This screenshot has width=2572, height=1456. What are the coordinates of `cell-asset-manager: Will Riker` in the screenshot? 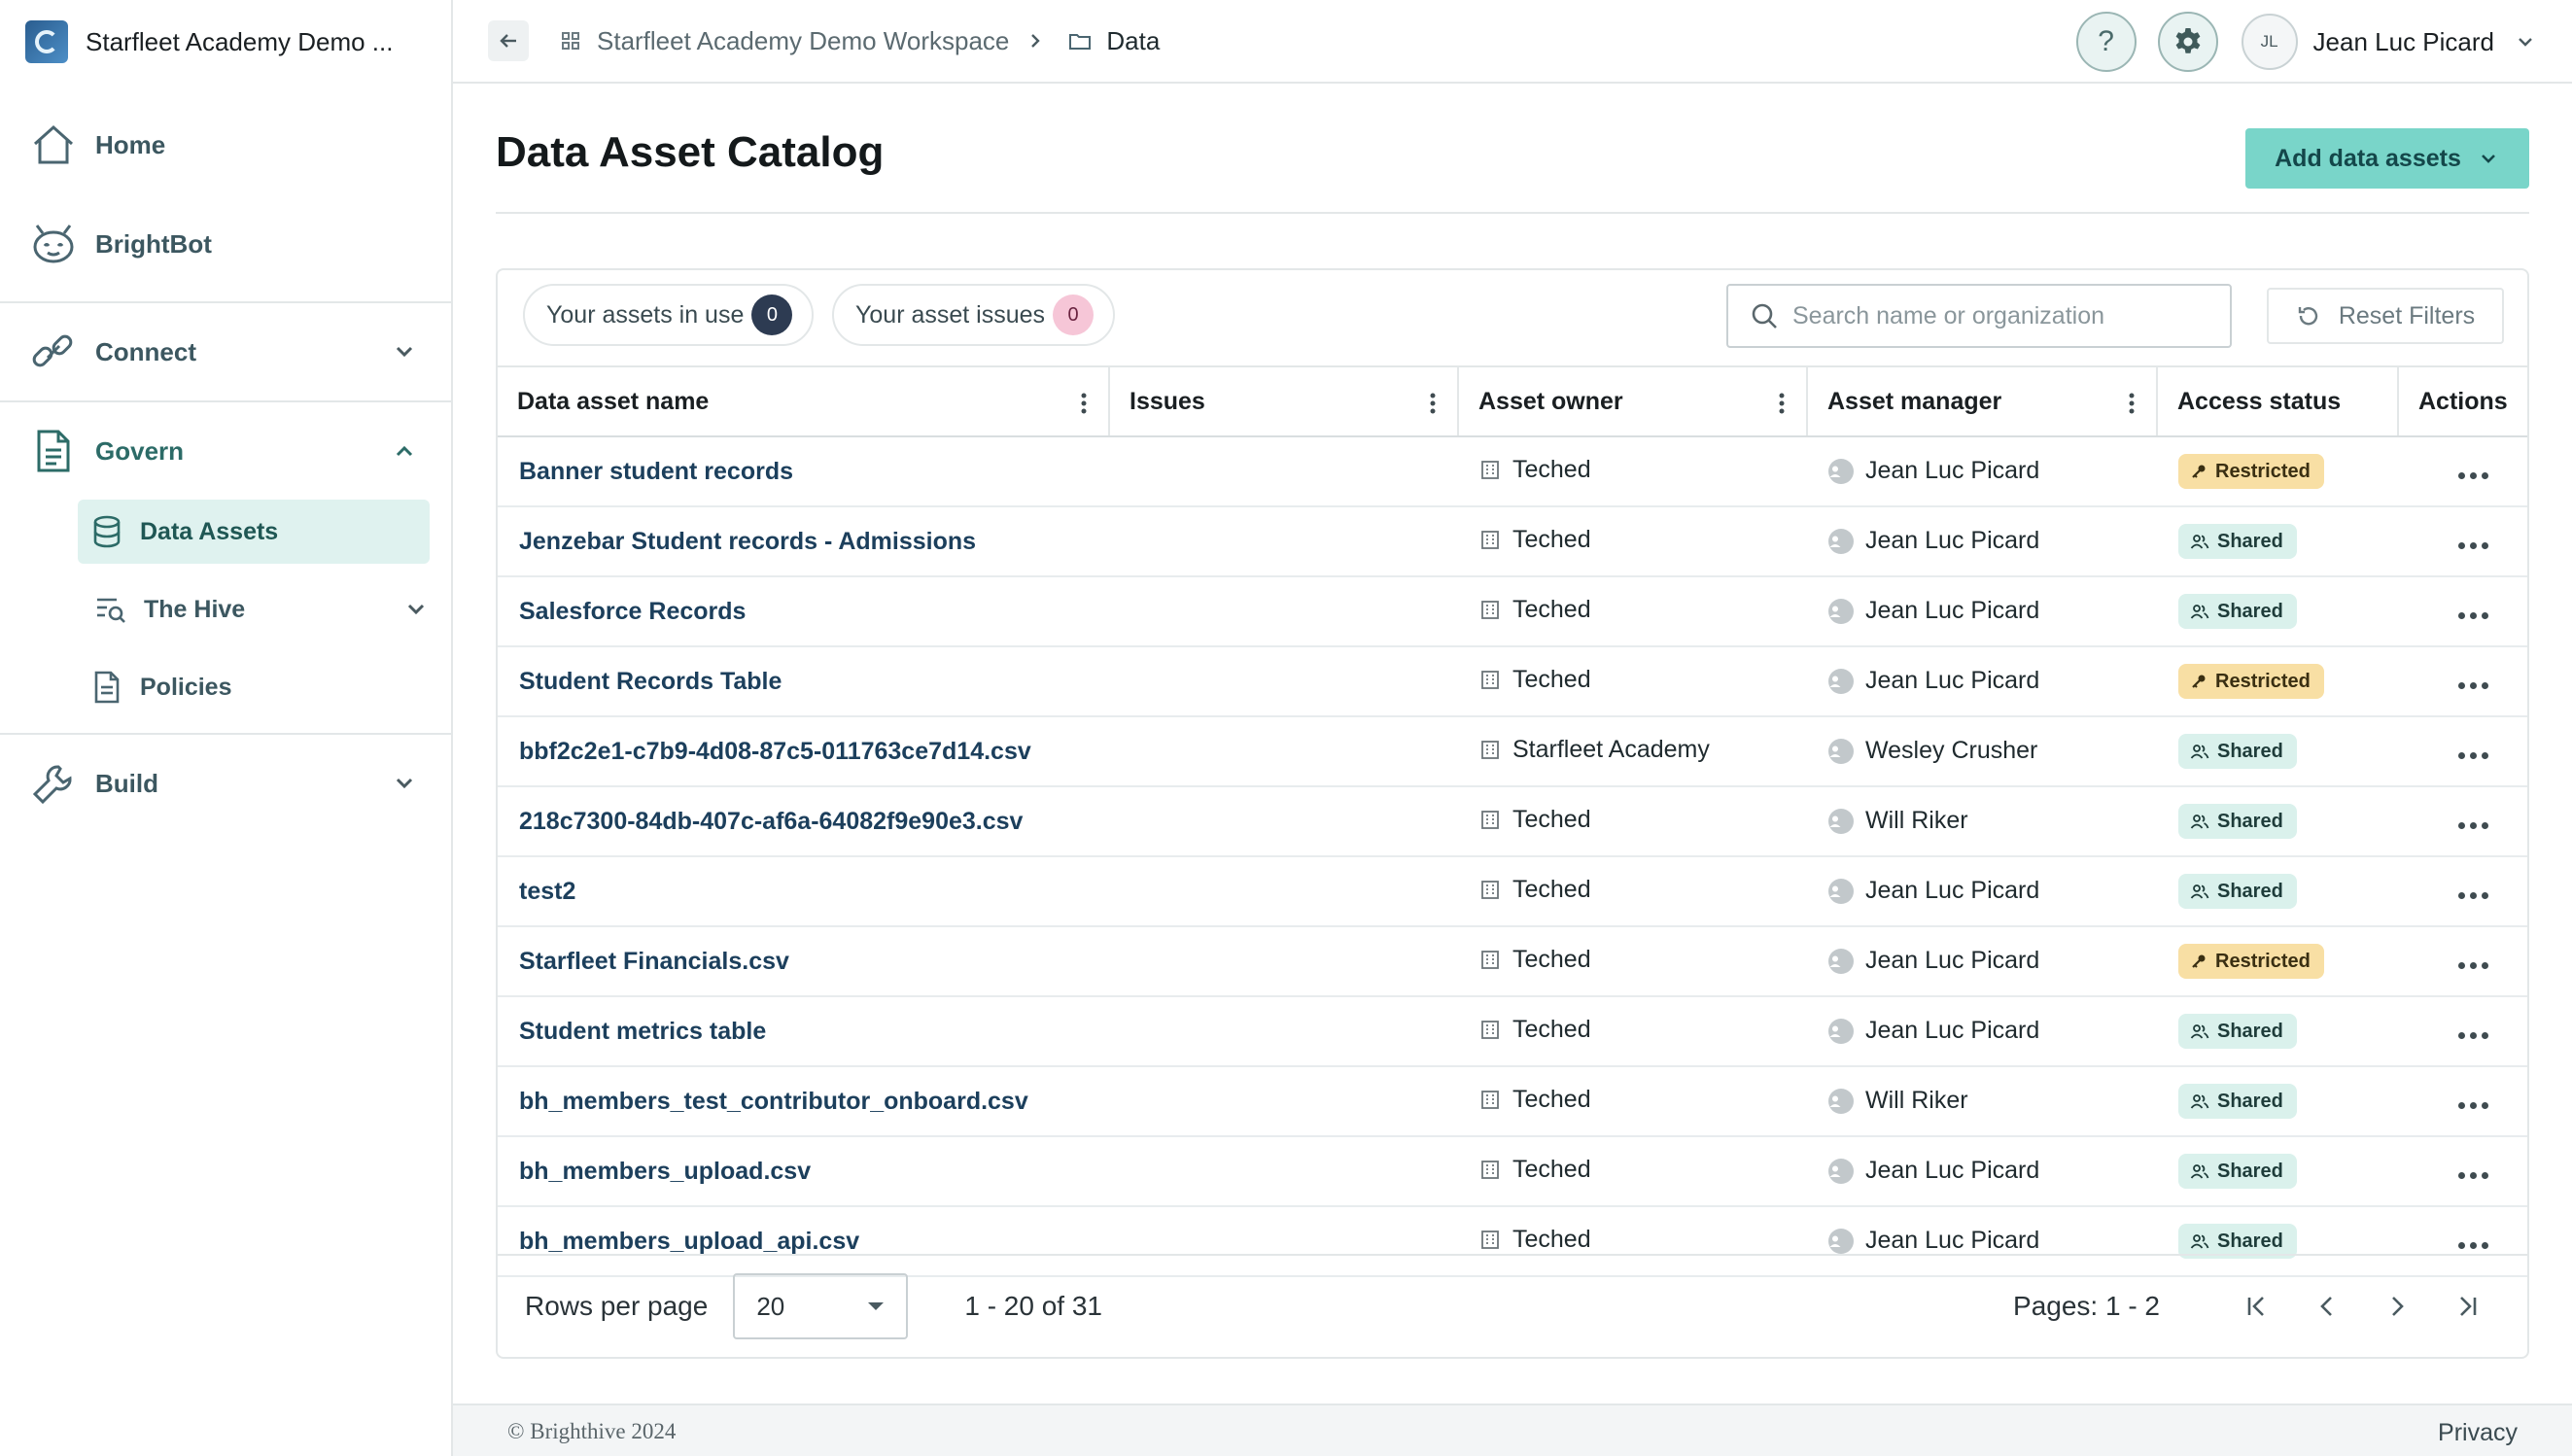 It's located at (1982, 821).